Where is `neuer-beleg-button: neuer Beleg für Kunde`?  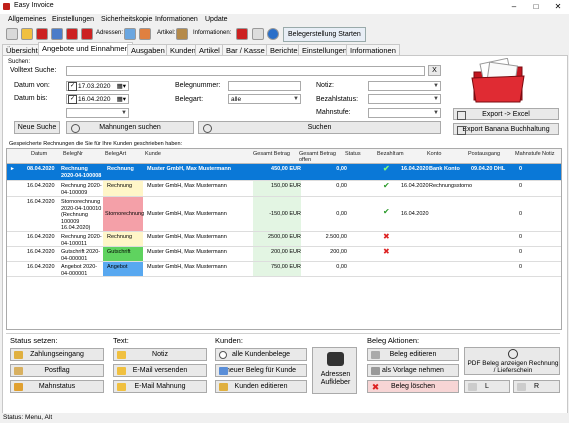
neuer-beleg-button: neuer Beleg für Kunde is located at coordinates (261, 370).